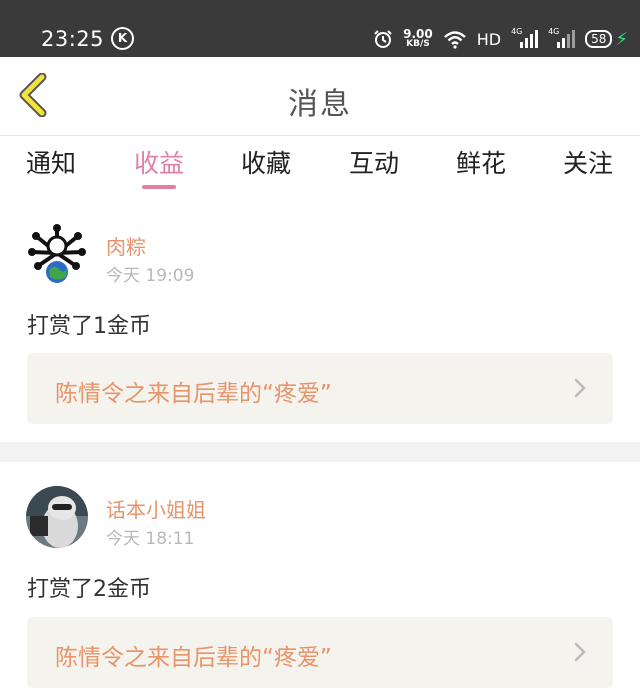 This screenshot has height=696, width=640. Describe the element at coordinates (599, 39) in the screenshot. I see `battery-level: 58` at that location.